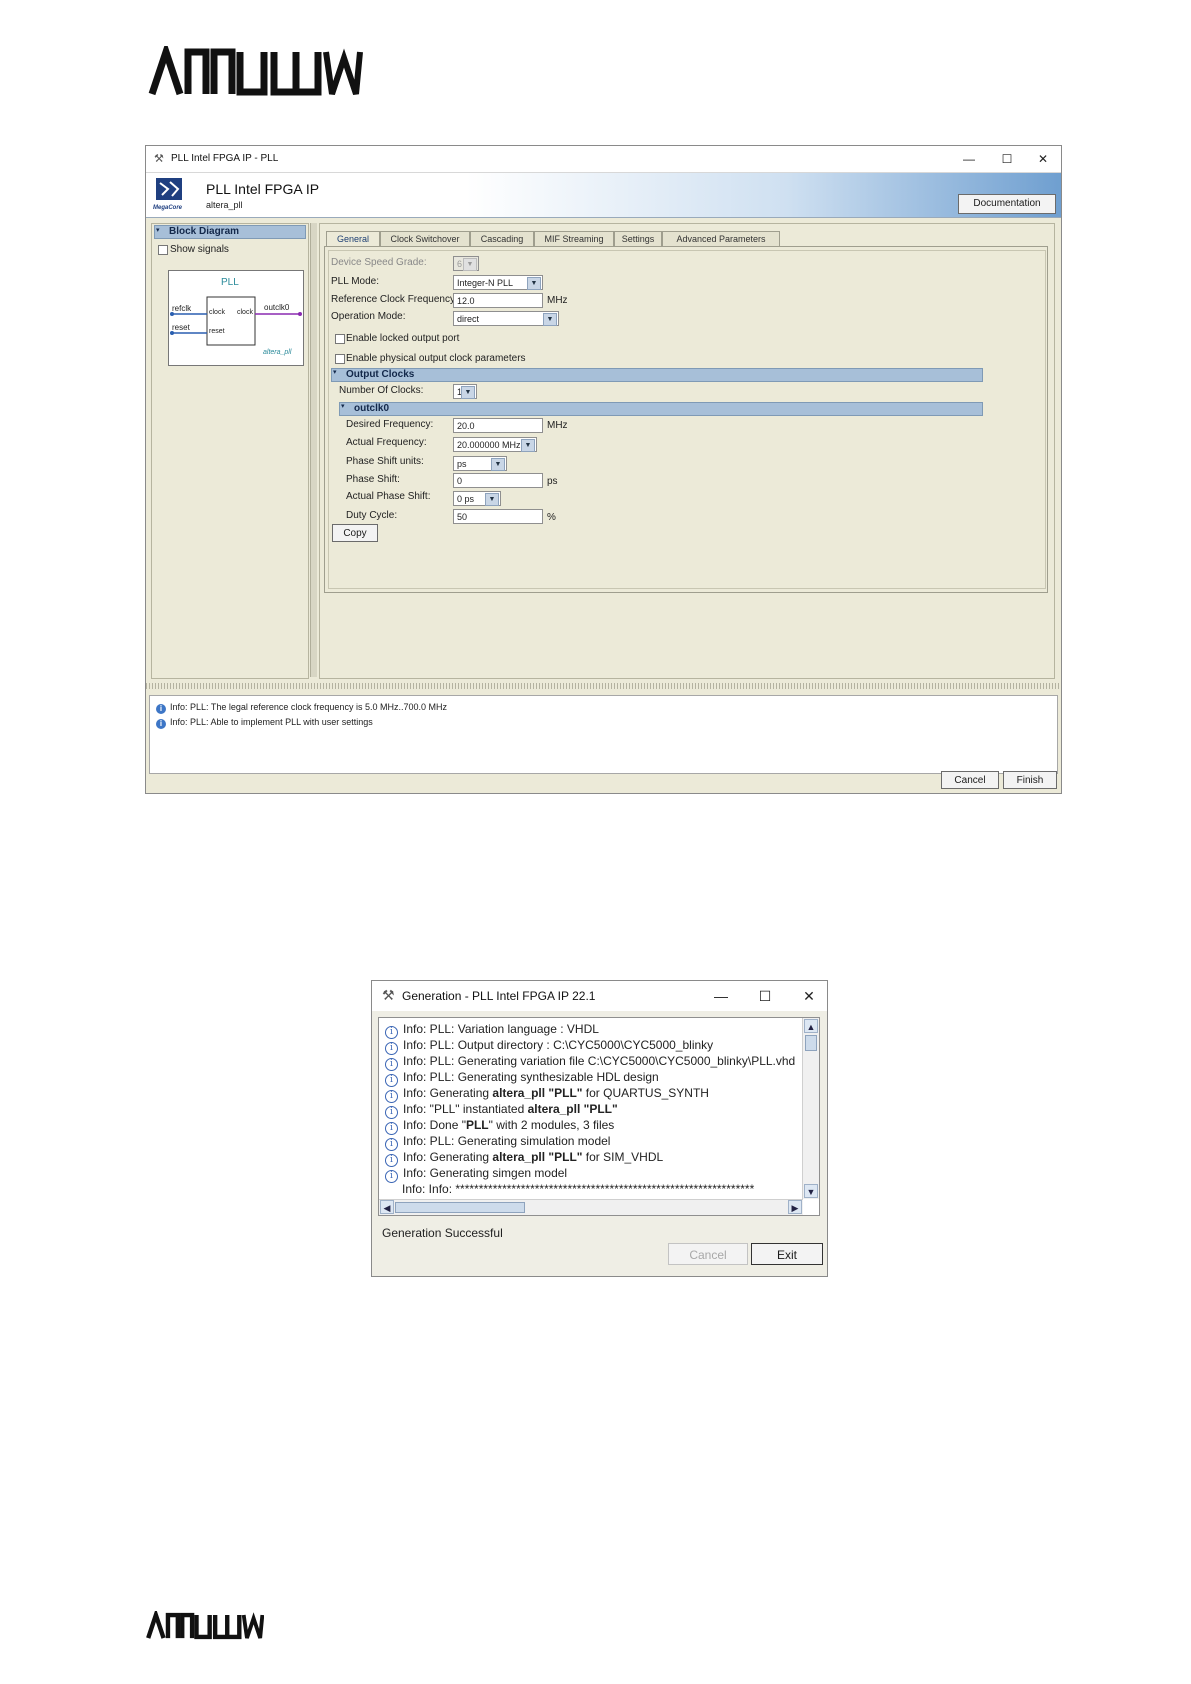  What do you see at coordinates (373, 479) in the screenshot?
I see `phase-shift-label: Phase Shift:` at bounding box center [373, 479].